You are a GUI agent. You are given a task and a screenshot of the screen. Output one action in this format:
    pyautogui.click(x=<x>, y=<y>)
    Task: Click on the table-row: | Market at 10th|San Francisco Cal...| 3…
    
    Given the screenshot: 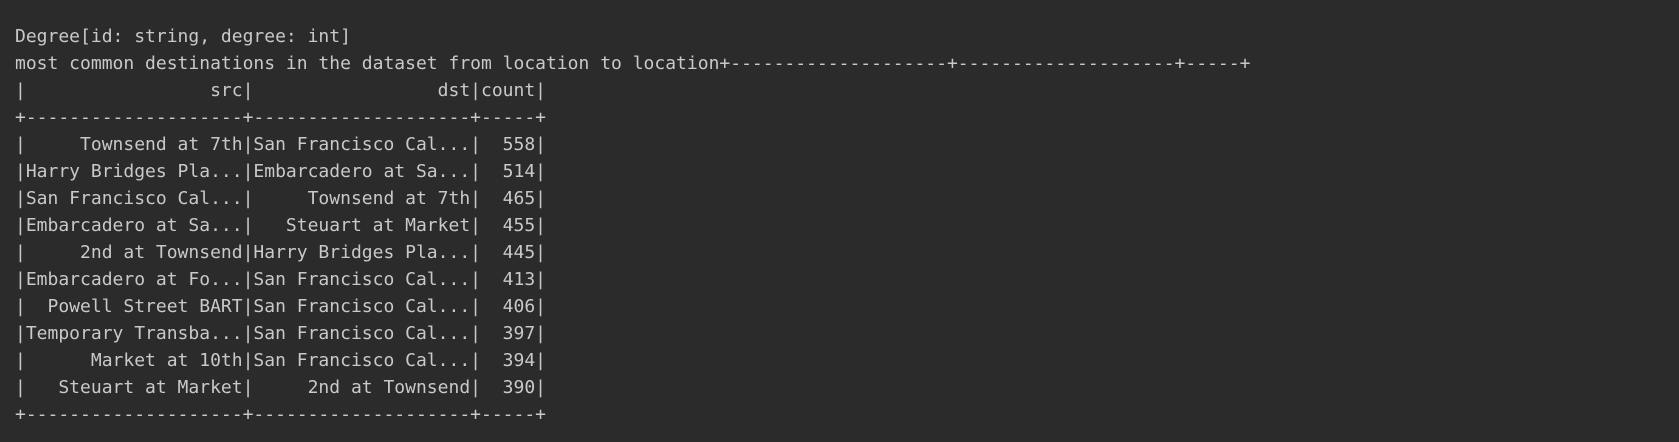 What is the action you would take?
    pyautogui.click(x=281, y=360)
    